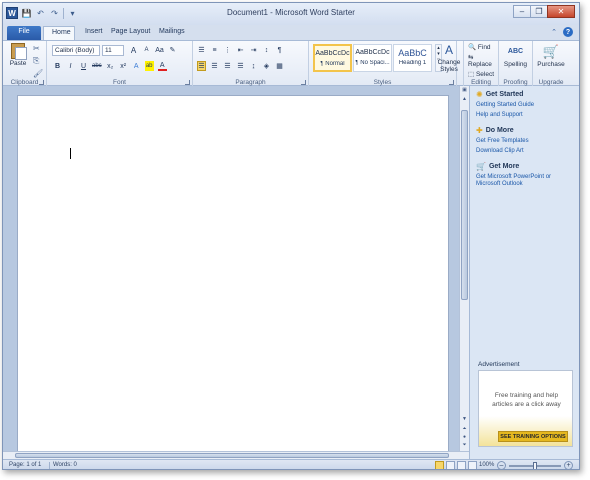  I want to click on decrease-indent-icon: ⇤, so click(240, 50).